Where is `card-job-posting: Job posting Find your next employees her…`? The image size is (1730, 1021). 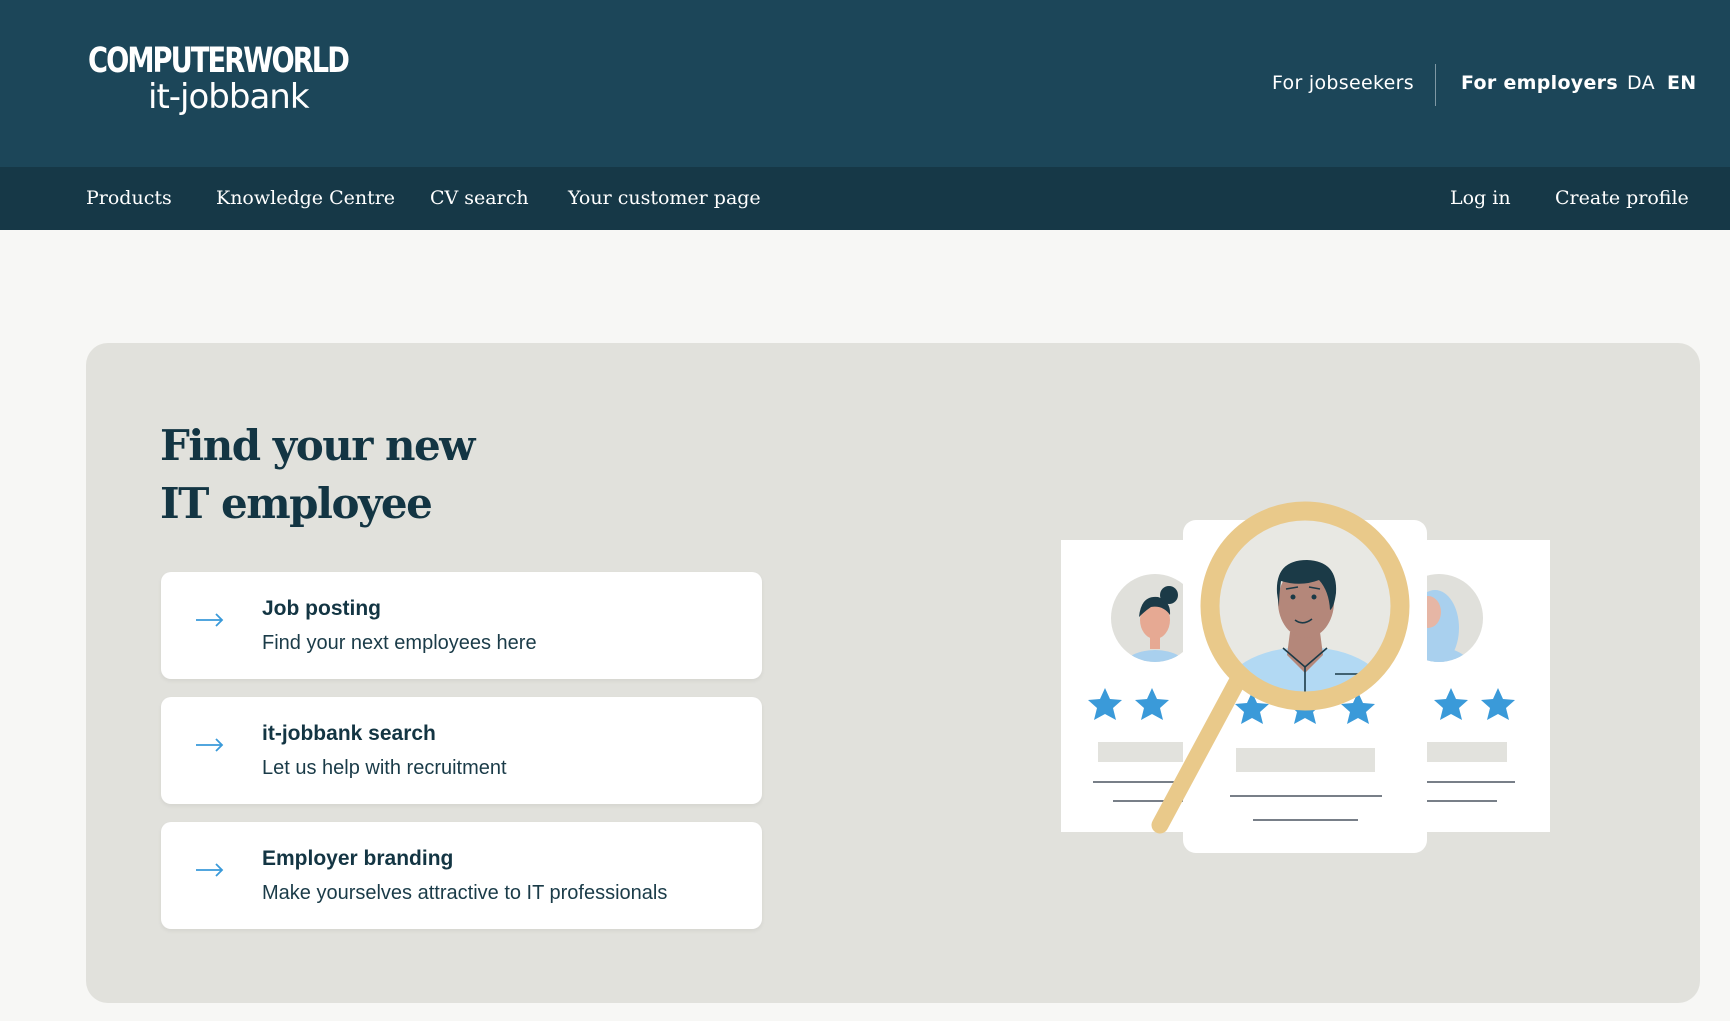
card-job-posting: Job posting Find your next employees her… is located at coordinates (461, 625).